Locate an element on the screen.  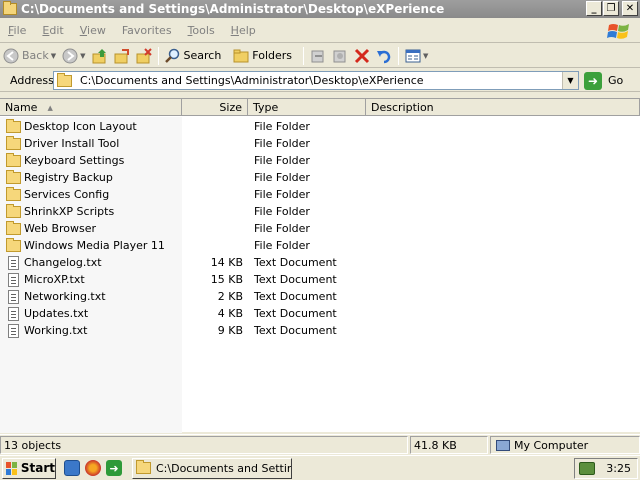
file-size: 2 KB is located at coordinates (230, 296).